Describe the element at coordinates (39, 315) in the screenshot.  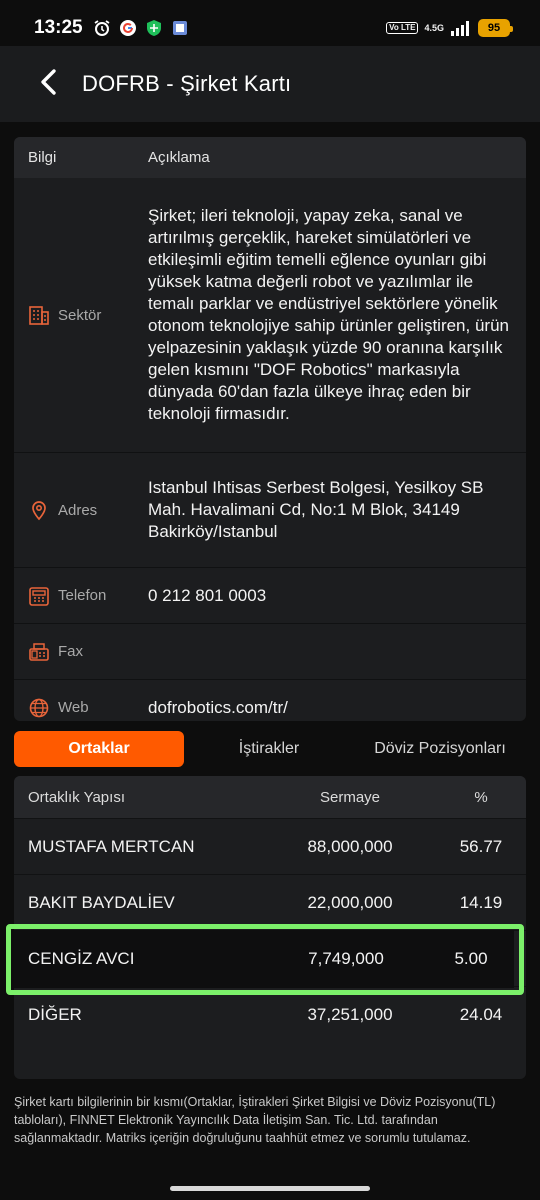
I see `building-icon` at that location.